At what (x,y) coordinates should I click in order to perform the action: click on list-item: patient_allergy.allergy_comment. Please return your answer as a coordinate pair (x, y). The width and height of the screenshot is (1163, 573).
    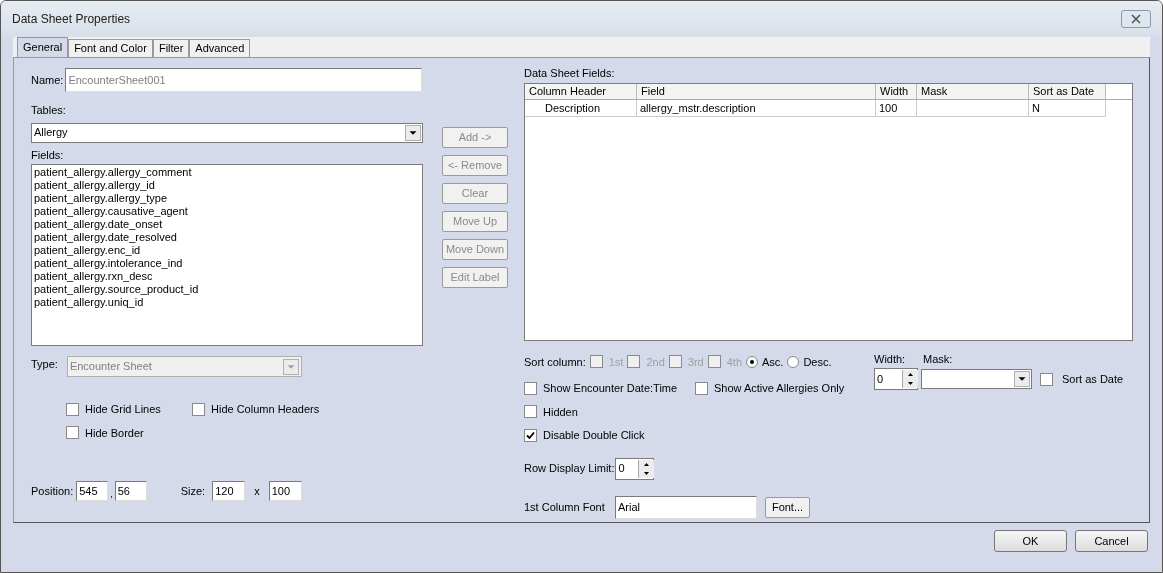
    Looking at the image, I should click on (228, 172).